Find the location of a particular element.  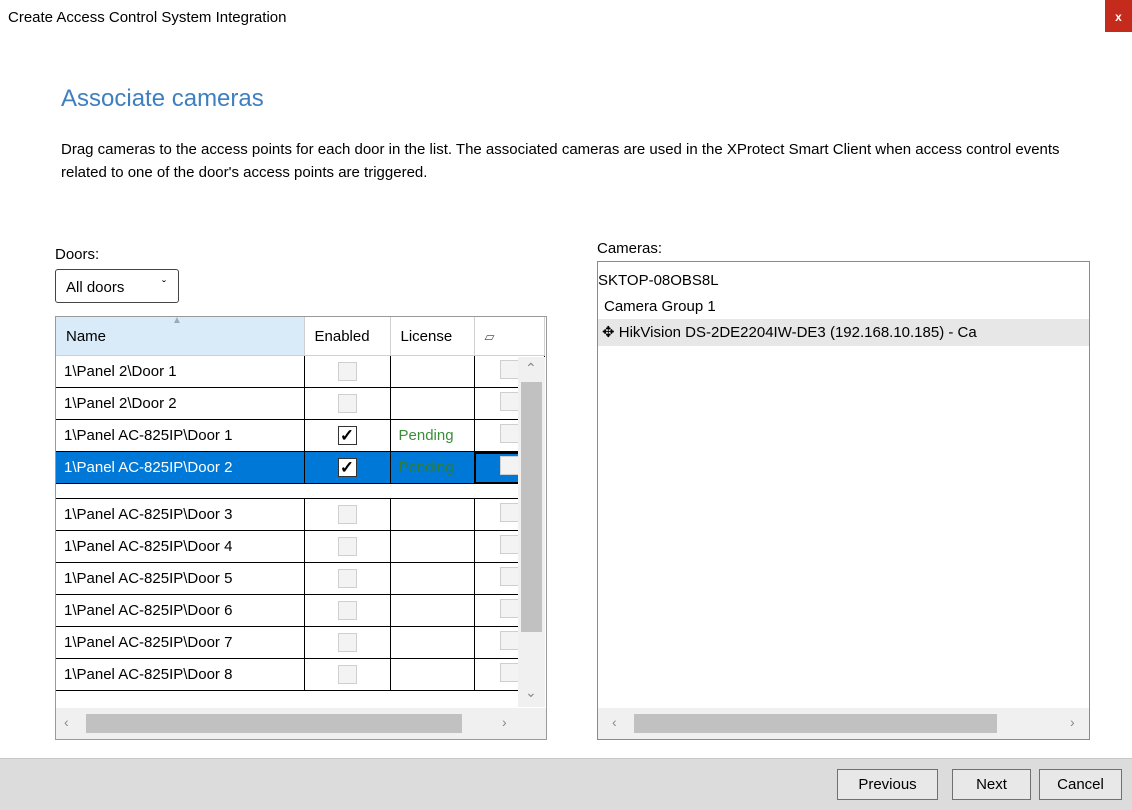

page-title: Associate cameras is located at coordinates (162, 98).